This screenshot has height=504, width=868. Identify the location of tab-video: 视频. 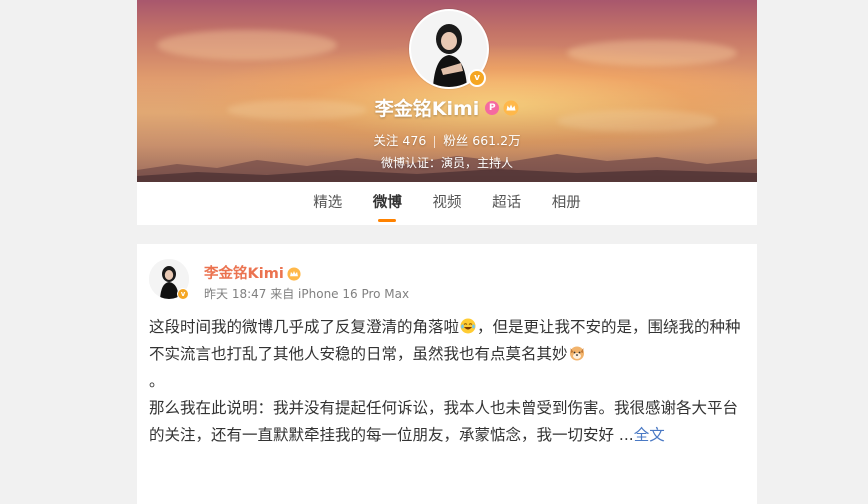
(447, 203).